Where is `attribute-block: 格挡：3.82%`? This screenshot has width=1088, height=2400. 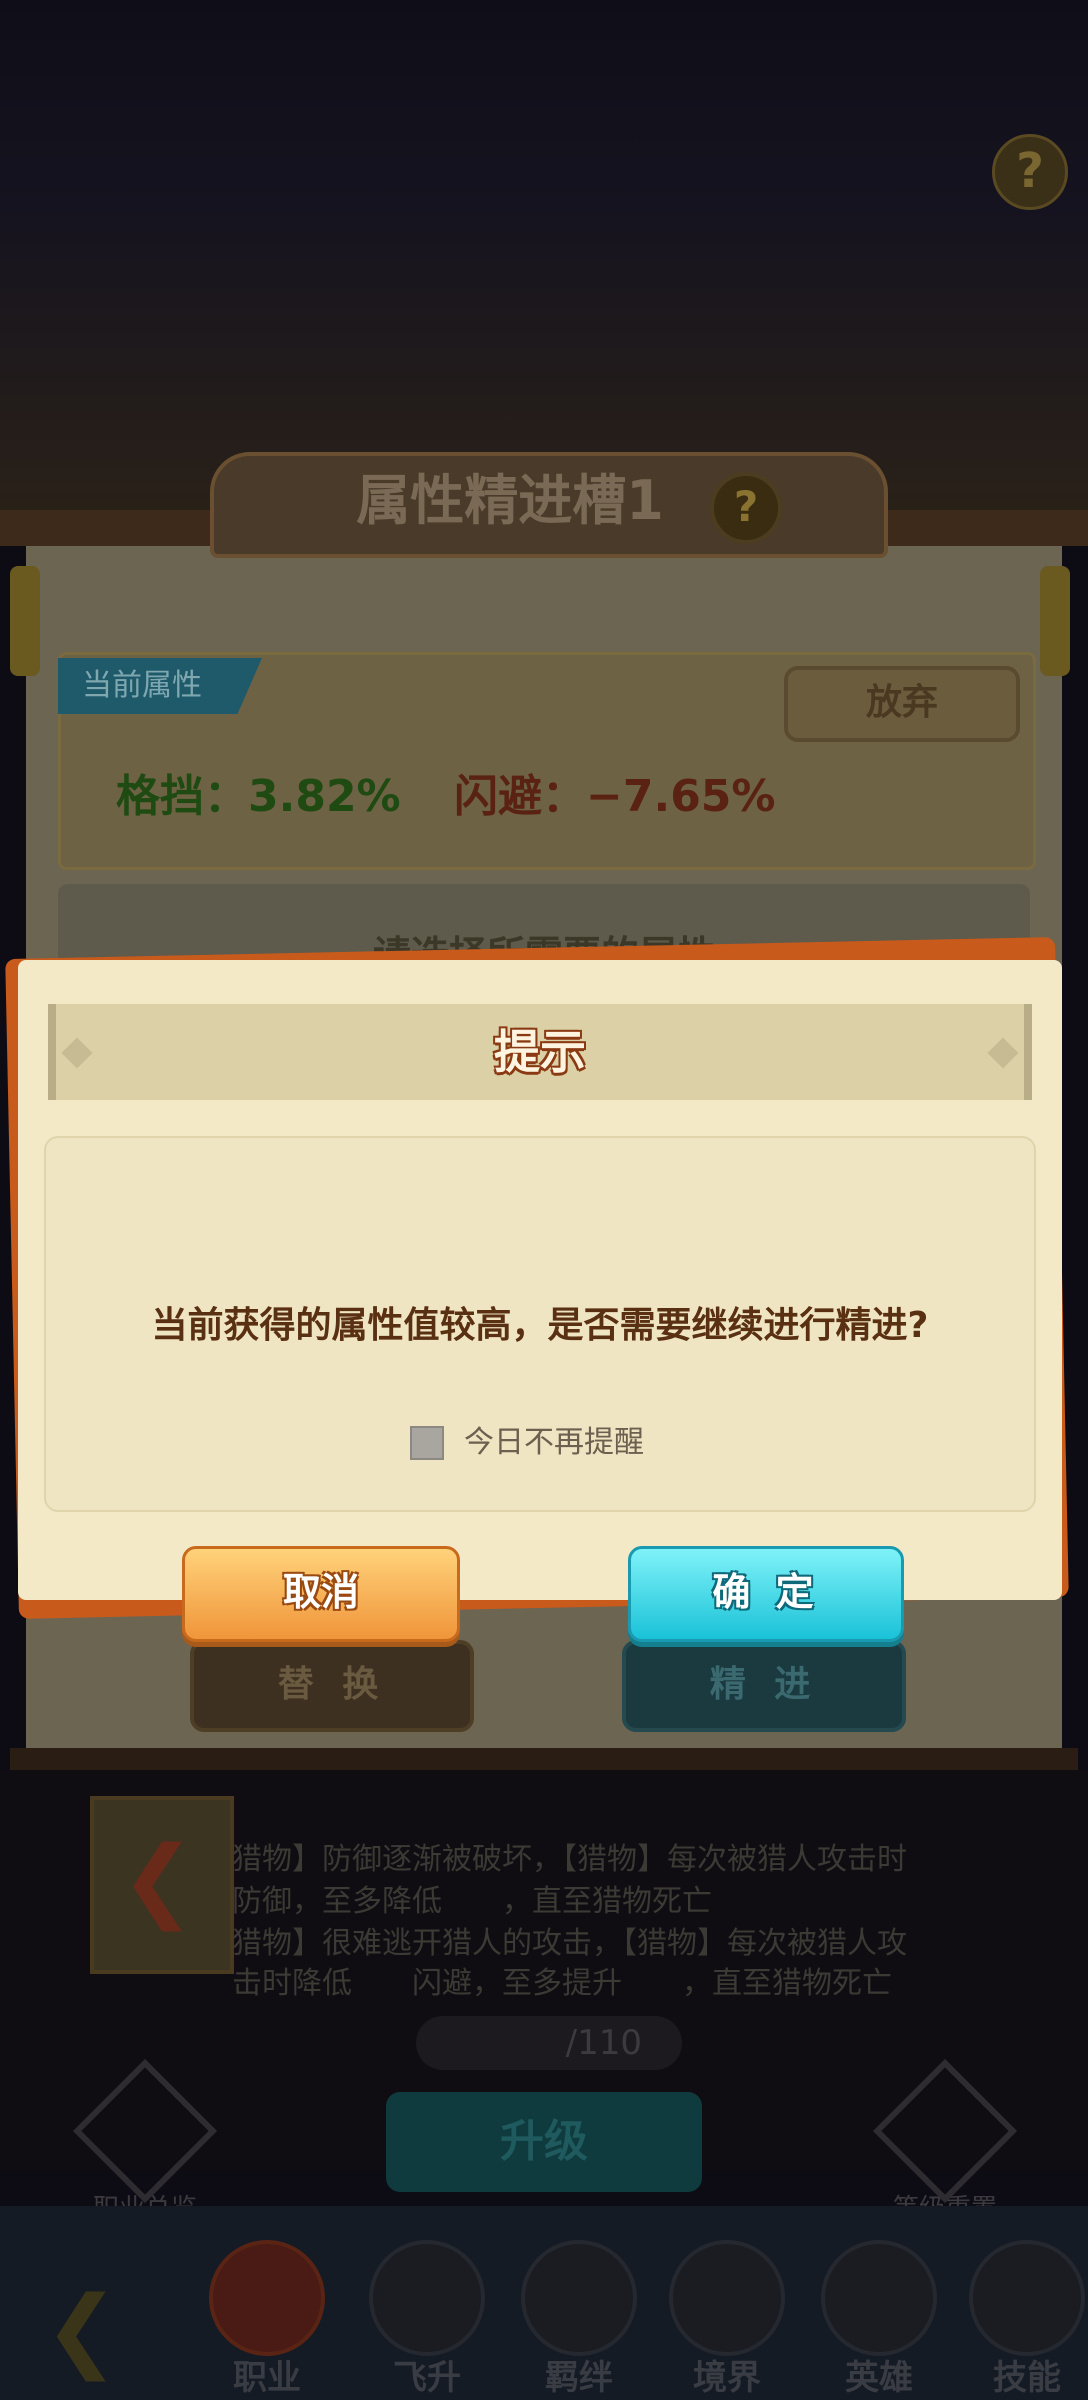 attribute-block: 格挡：3.82% is located at coordinates (258, 796).